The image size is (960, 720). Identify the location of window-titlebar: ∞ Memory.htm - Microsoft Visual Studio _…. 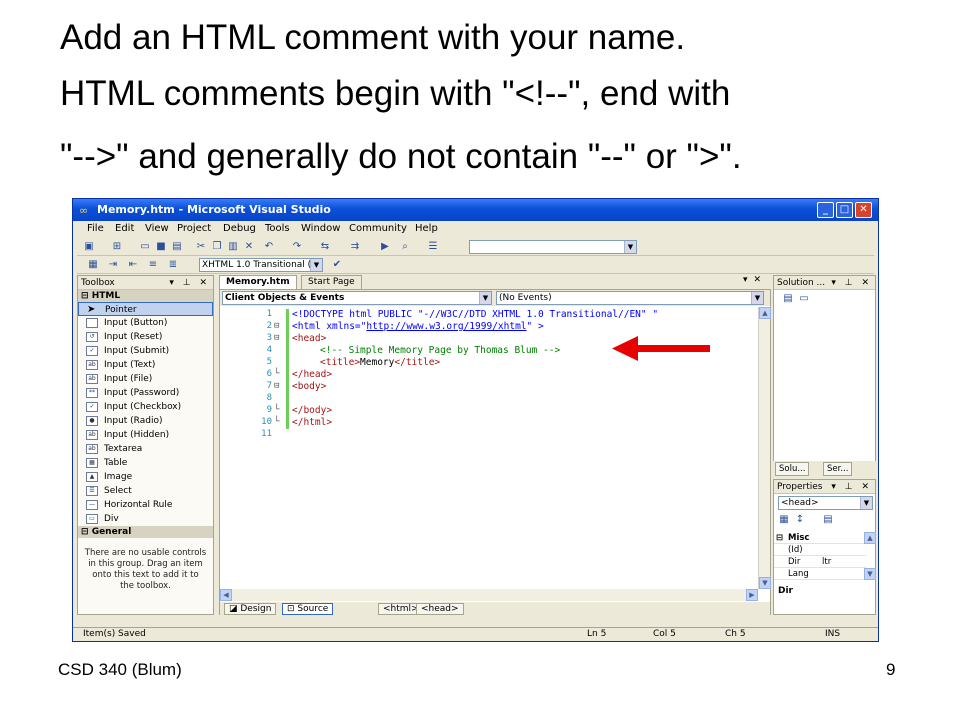
(475, 210).